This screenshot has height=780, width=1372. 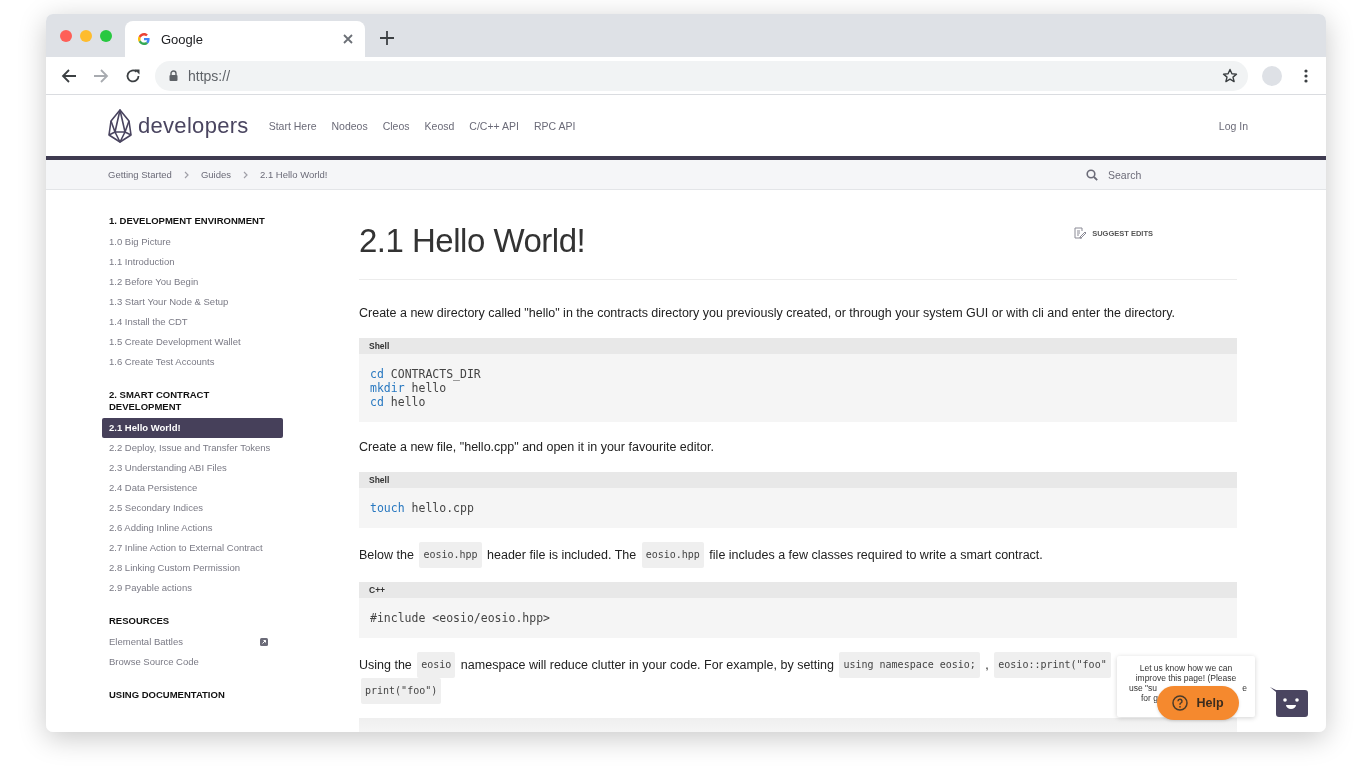 What do you see at coordinates (182, 39) in the screenshot?
I see `tab-title: Google` at bounding box center [182, 39].